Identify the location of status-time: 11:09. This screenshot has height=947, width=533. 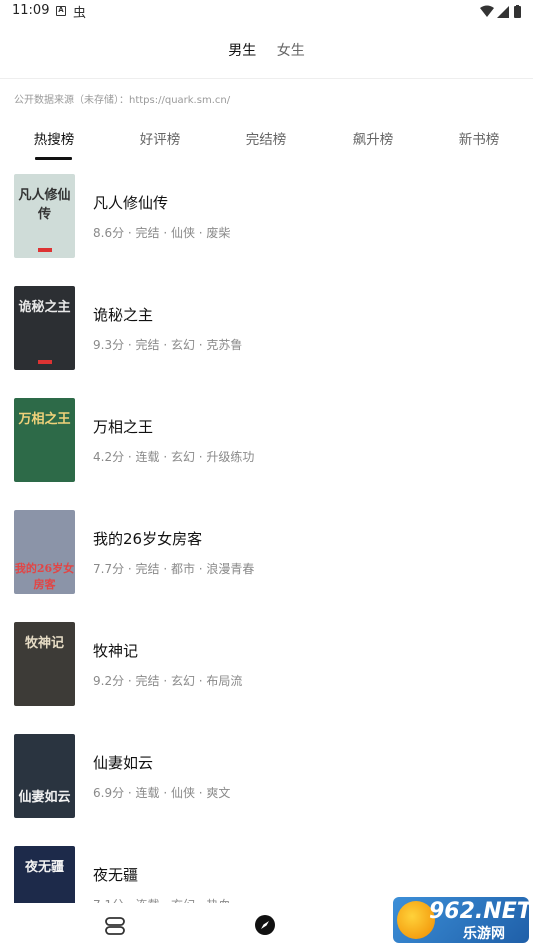
(31, 10).